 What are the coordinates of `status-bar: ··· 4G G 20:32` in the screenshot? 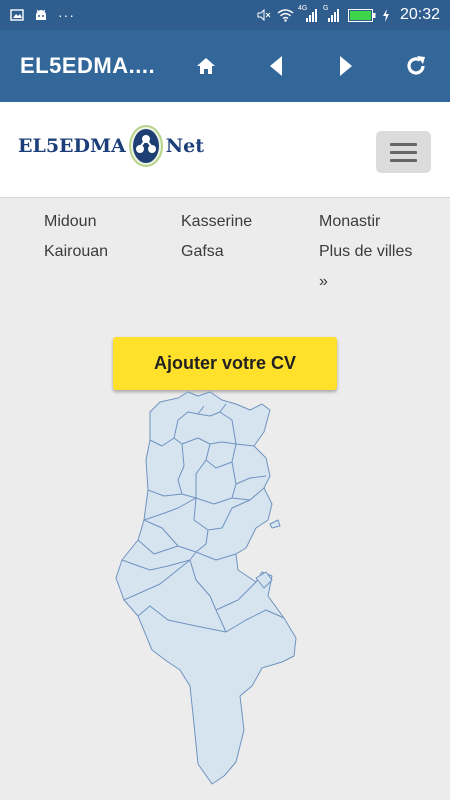 It's located at (225, 15).